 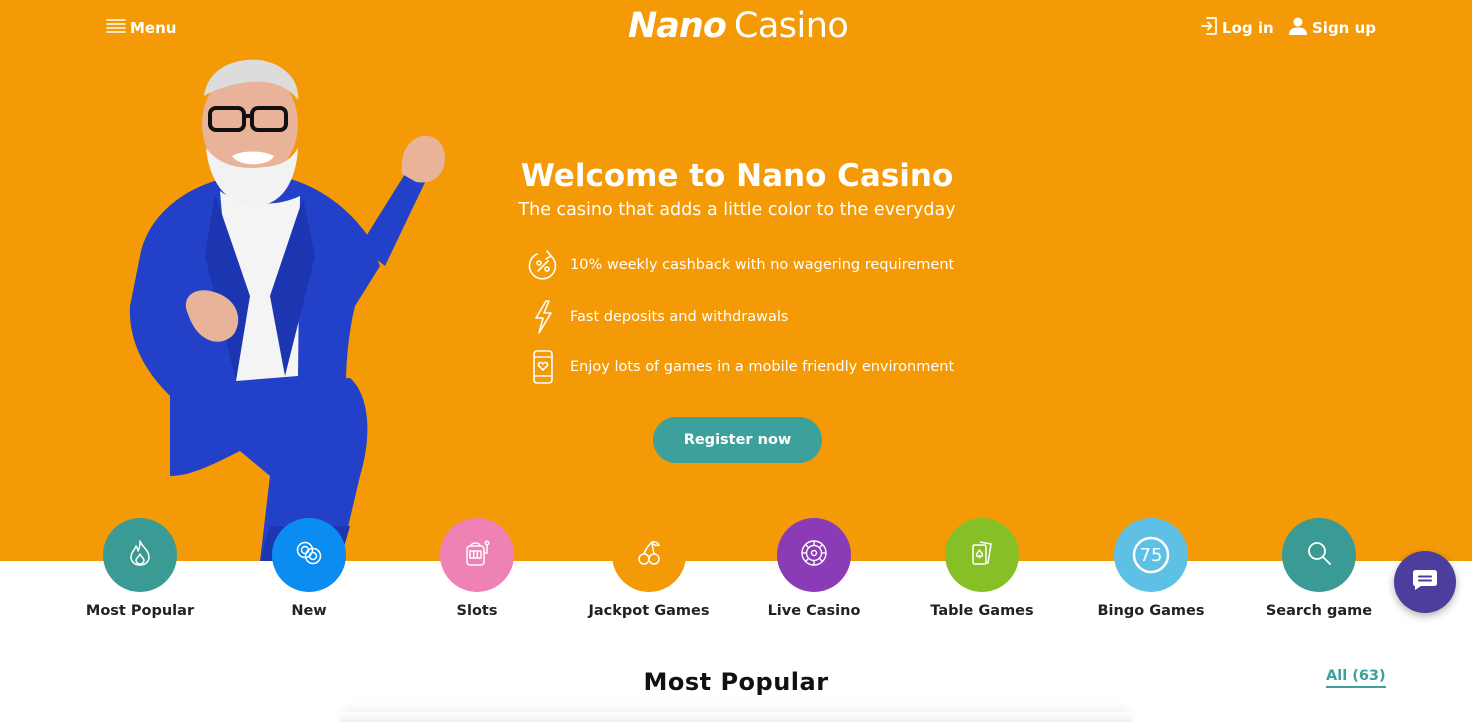 I want to click on category-table-games: Table Games, so click(x=982, y=568).